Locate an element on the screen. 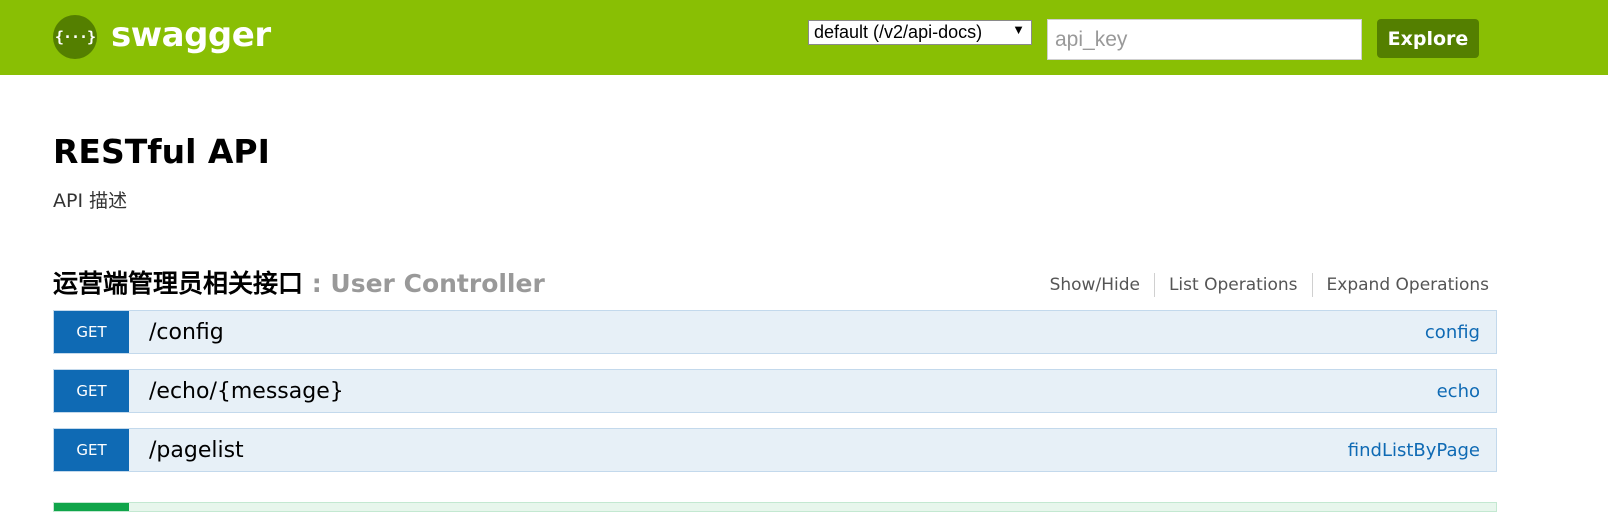  show-hide-link: Show/Hide is located at coordinates (1095, 285).